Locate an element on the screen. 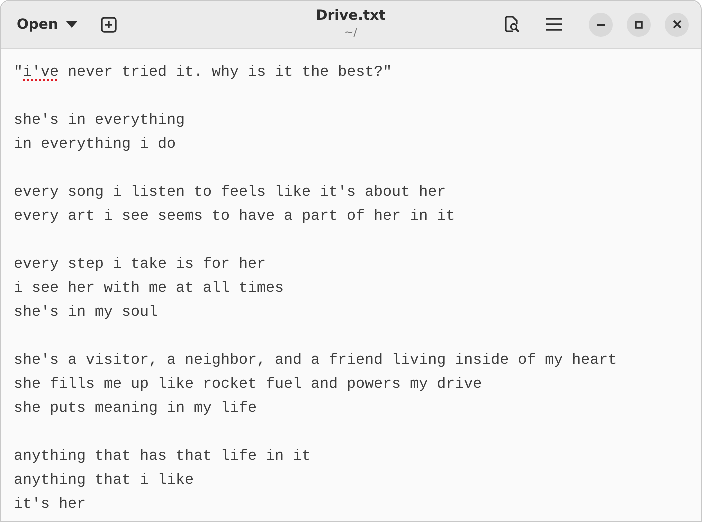  text-line: she fills me up like rocket fuel and powers my drive is located at coordinates (248, 385).